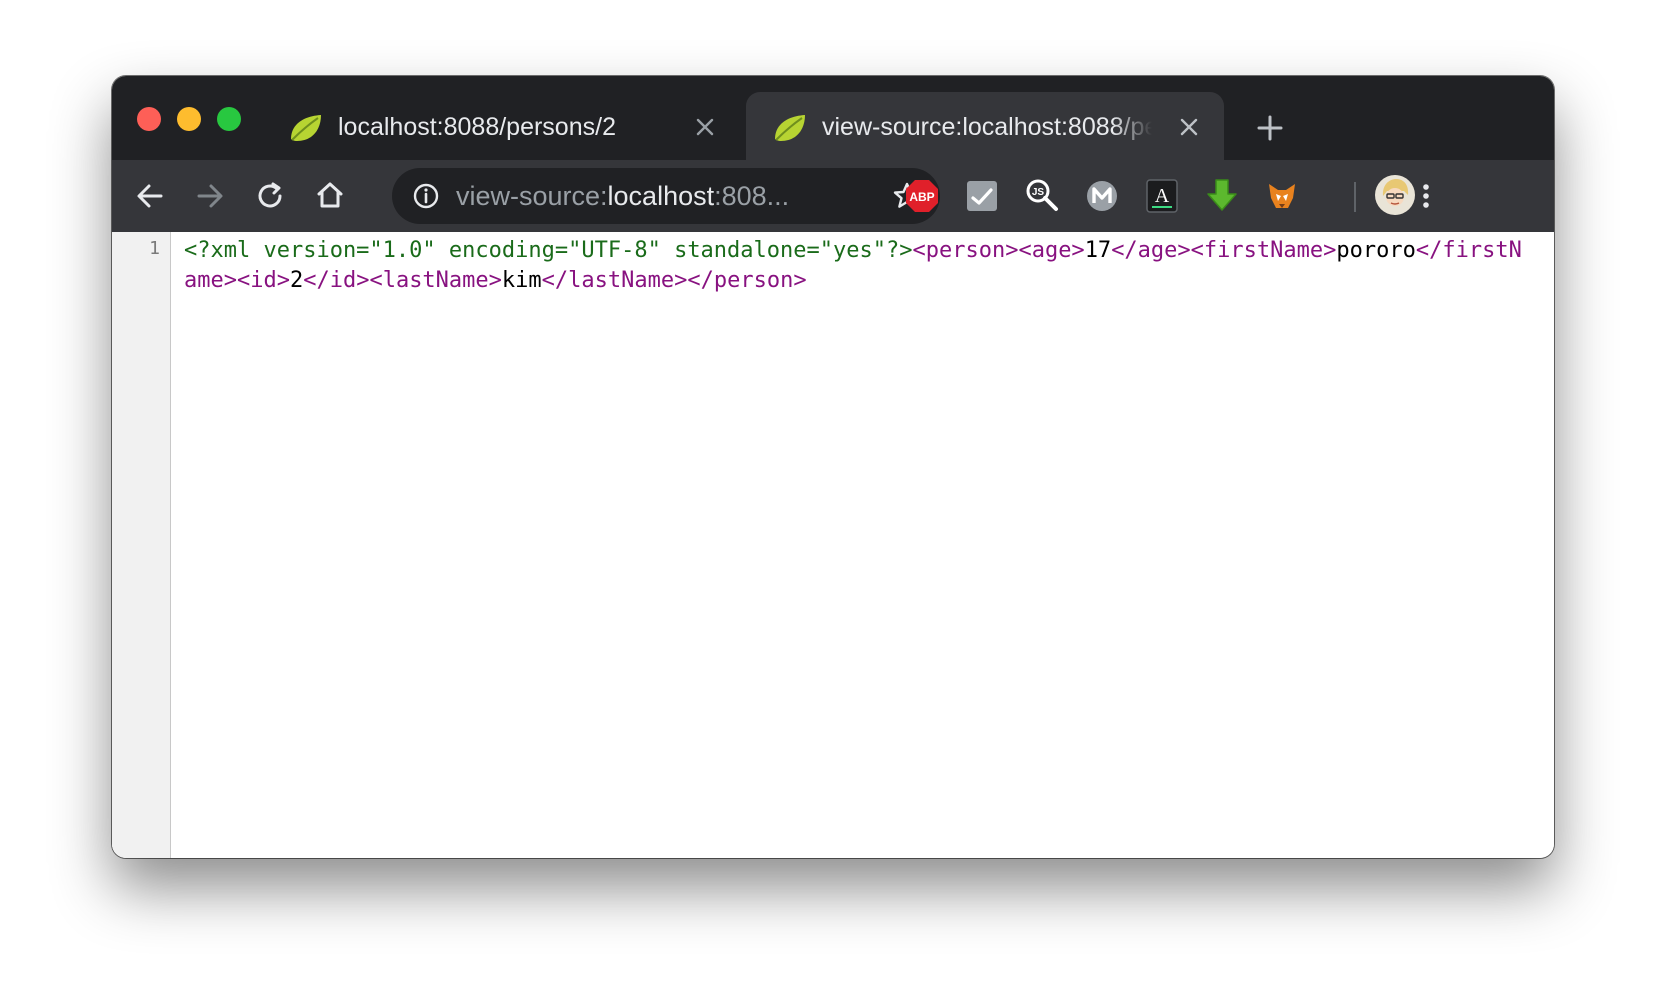 The height and width of the screenshot is (1006, 1666). I want to click on js-search-icon: JS, so click(1042, 196).